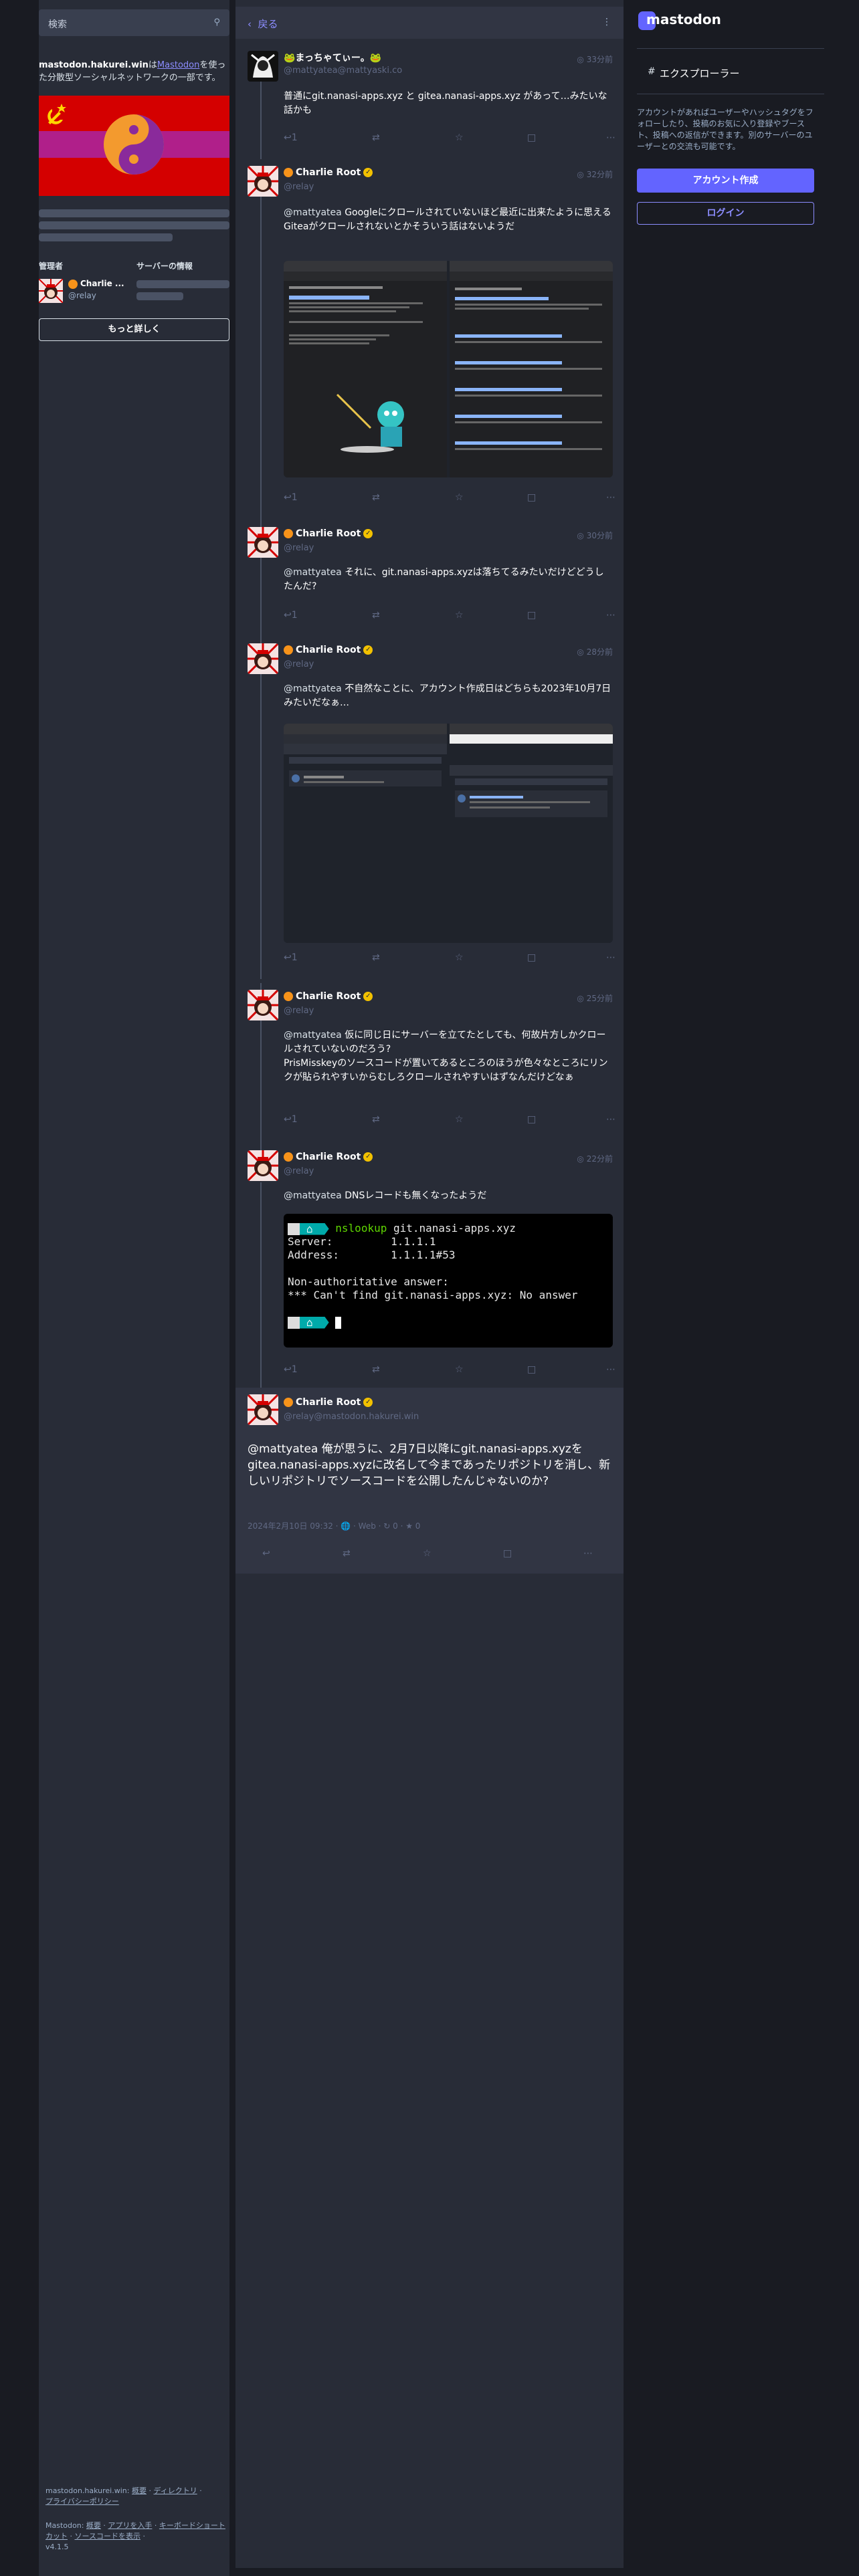 The width and height of the screenshot is (859, 2576). Describe the element at coordinates (704, 21) in the screenshot. I see `mastodon-logo: mastodon` at that location.